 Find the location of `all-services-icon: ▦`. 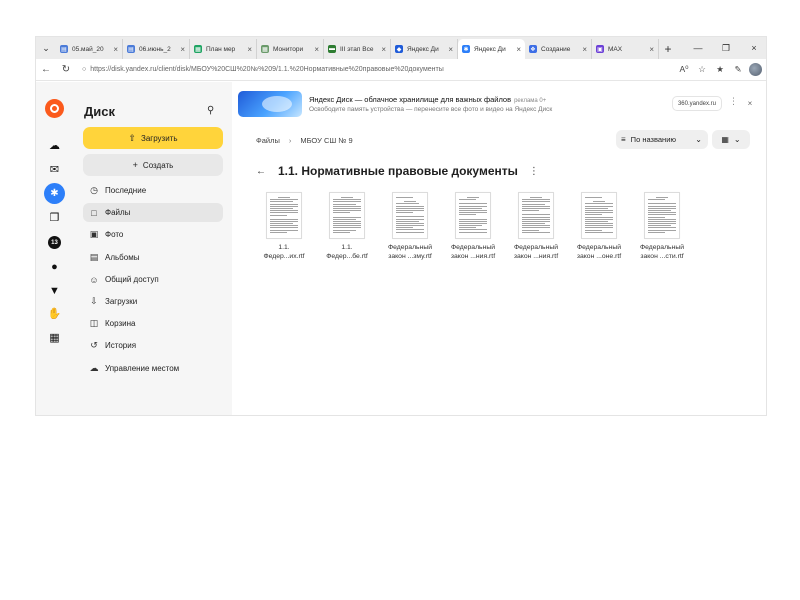

all-services-icon: ▦ is located at coordinates (54, 337).